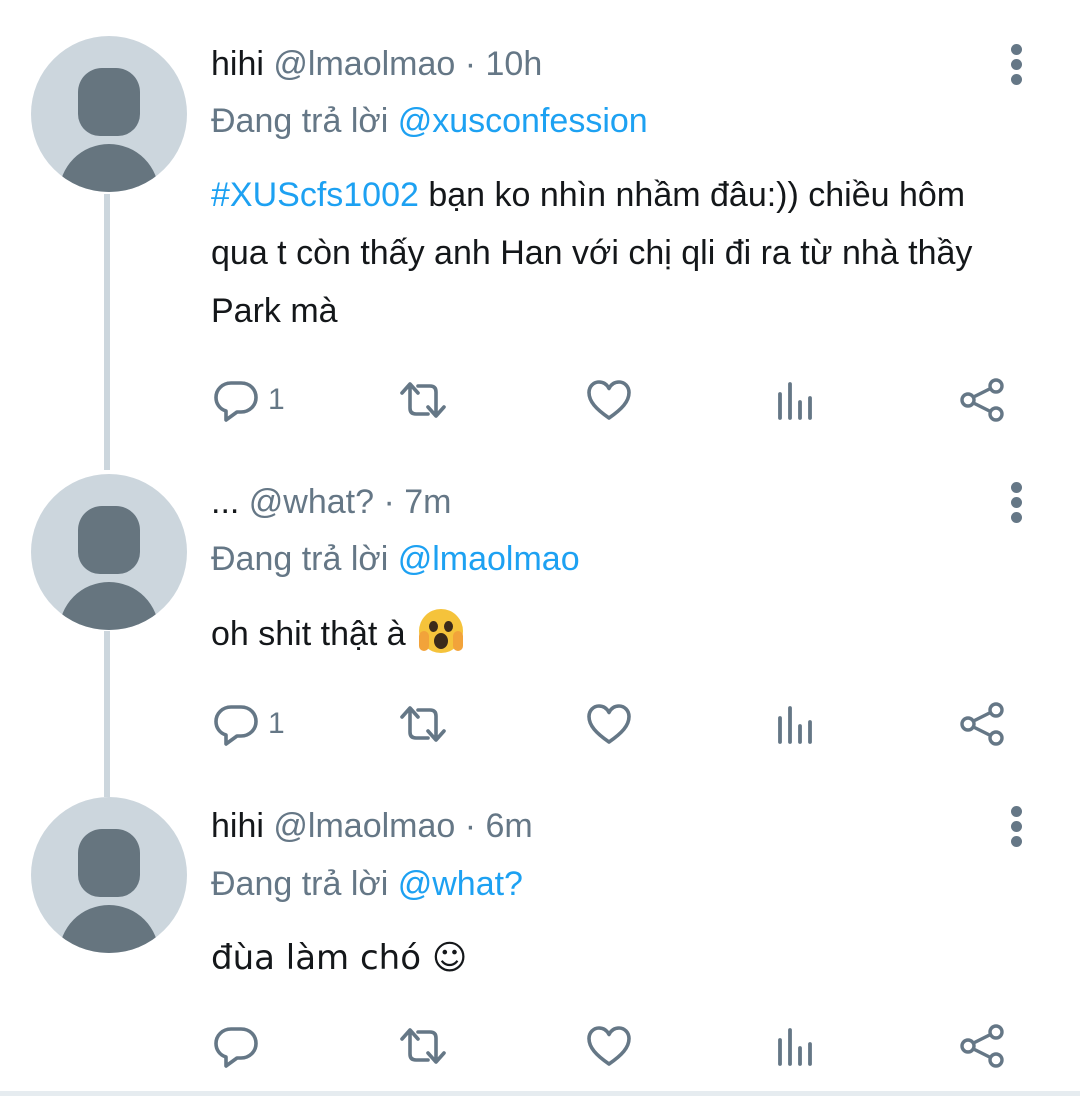  Describe the element at coordinates (460, 884) in the screenshot. I see `replying-to-mention: @what?` at that location.